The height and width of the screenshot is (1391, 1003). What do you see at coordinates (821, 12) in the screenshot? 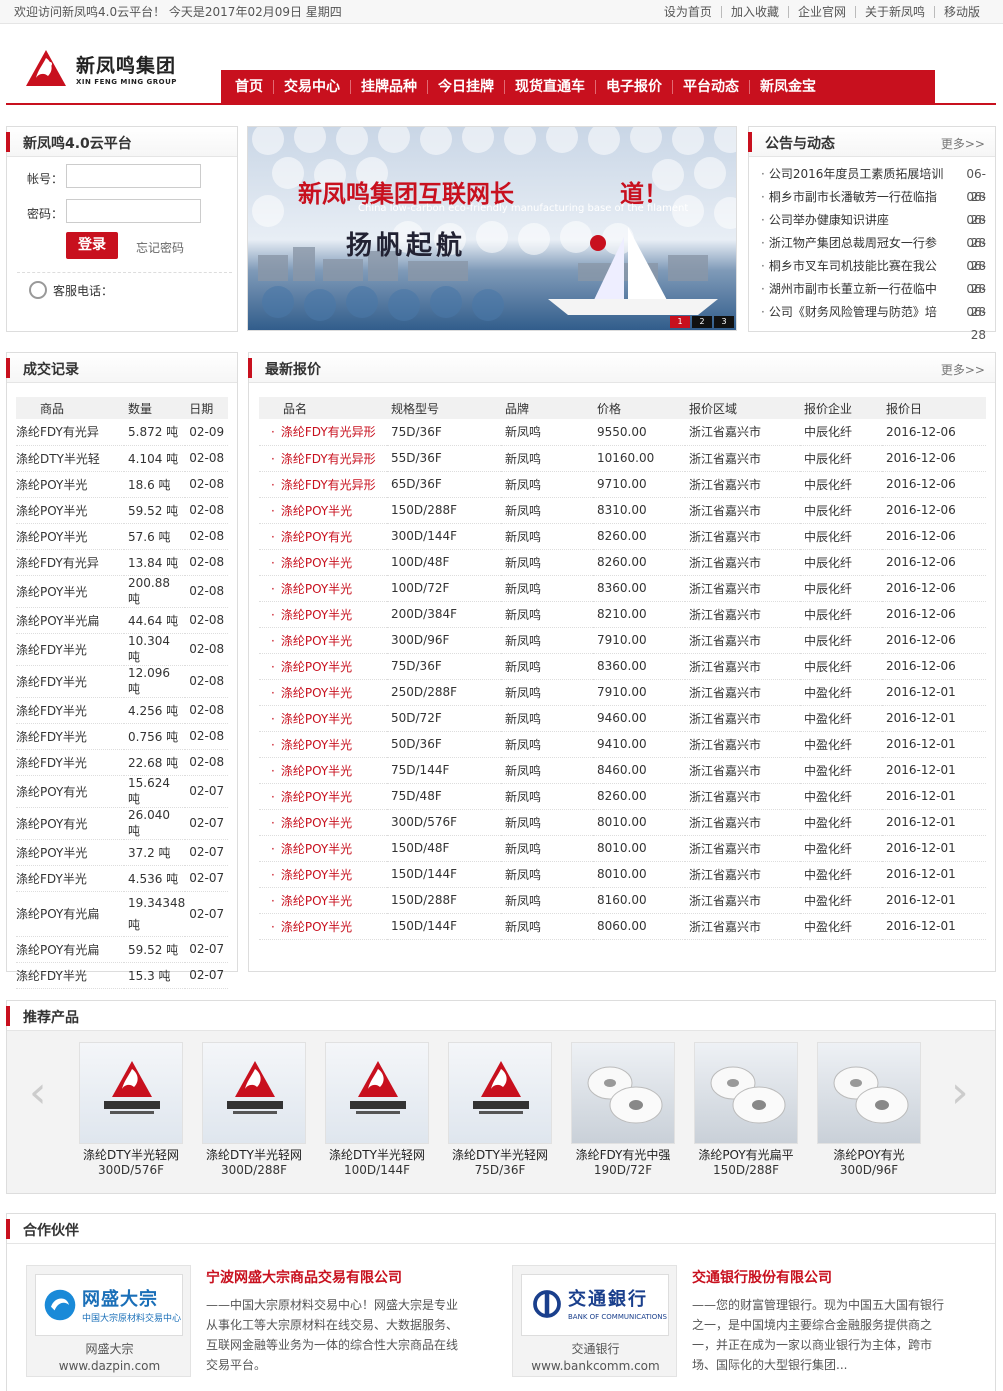
I see `official-site-link: 企业官网` at bounding box center [821, 12].